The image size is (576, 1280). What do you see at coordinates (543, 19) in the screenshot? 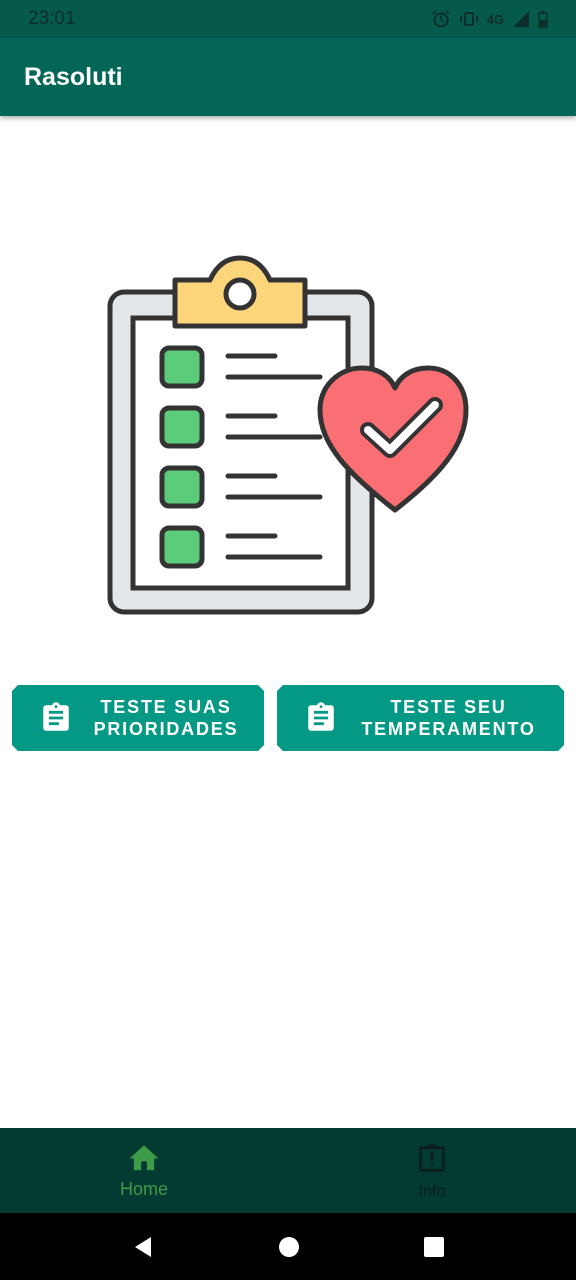
I see `battery-icon` at bounding box center [543, 19].